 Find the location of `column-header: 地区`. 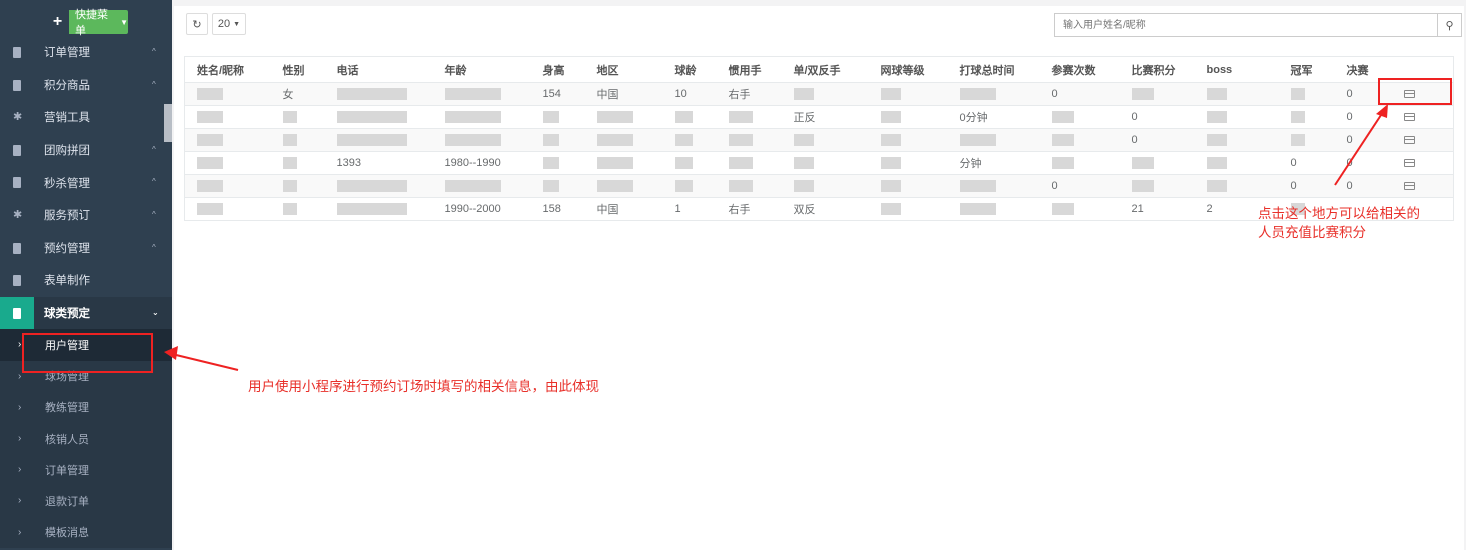

column-header: 地区 is located at coordinates (623, 69).